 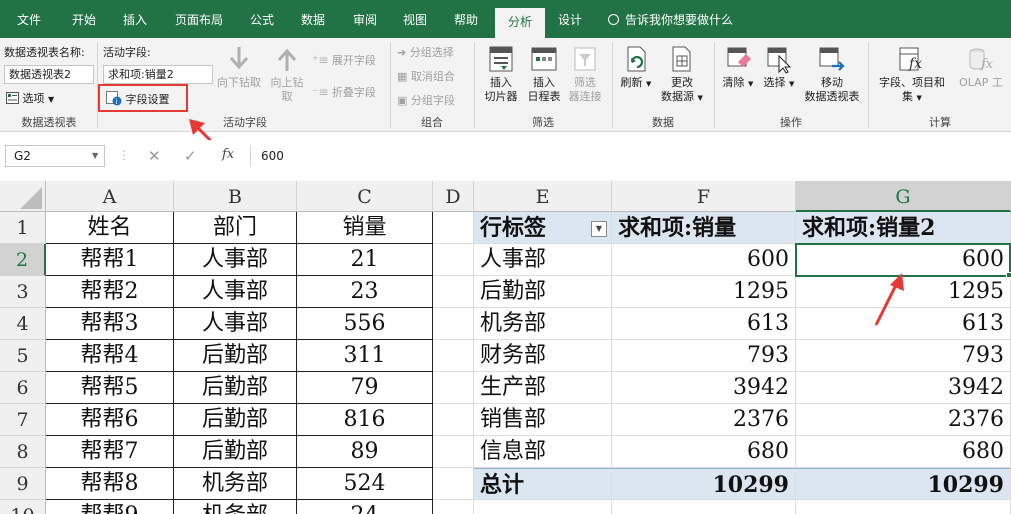 I want to click on source-header-cell: 部门, so click(x=235, y=228).